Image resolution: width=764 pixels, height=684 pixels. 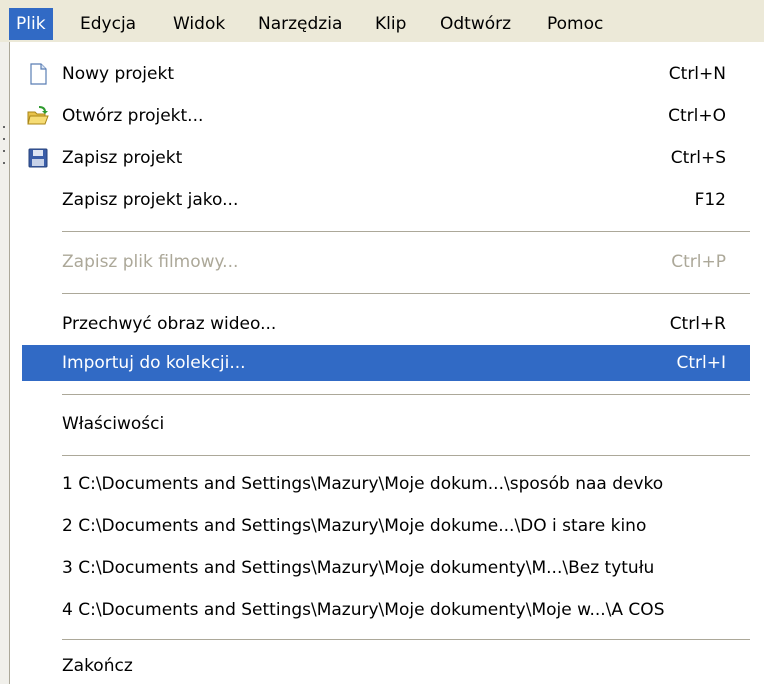 I want to click on menu-item-save-project: Zapisz projekt Ctrl+S, so click(x=386, y=158).